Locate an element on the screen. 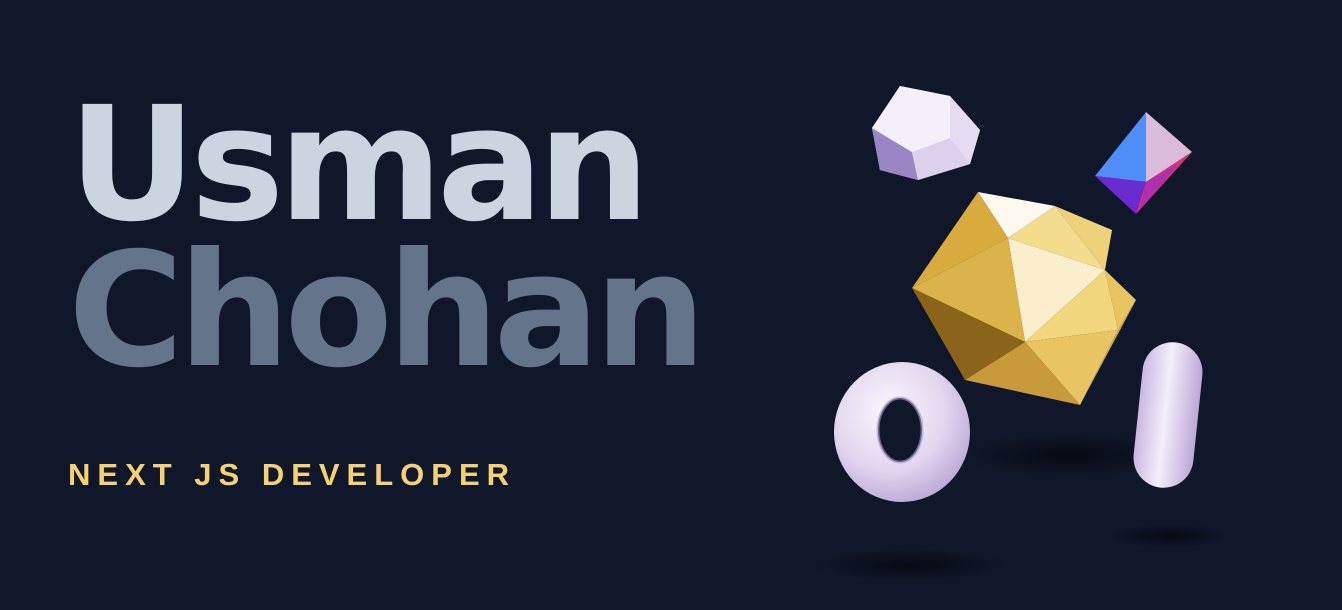 Image resolution: width=1342 pixels, height=610 pixels. capsule-shape is located at coordinates (1168, 415).